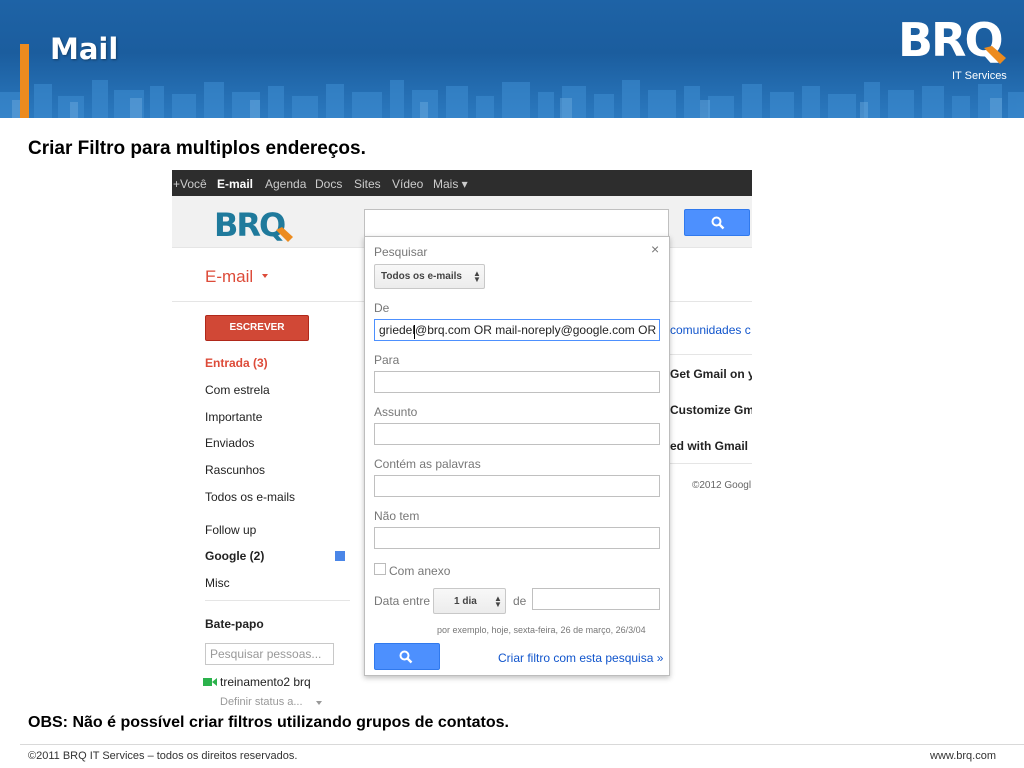  Describe the element at coordinates (407, 184) in the screenshot. I see `topbar-item-video: Vídeo` at that location.